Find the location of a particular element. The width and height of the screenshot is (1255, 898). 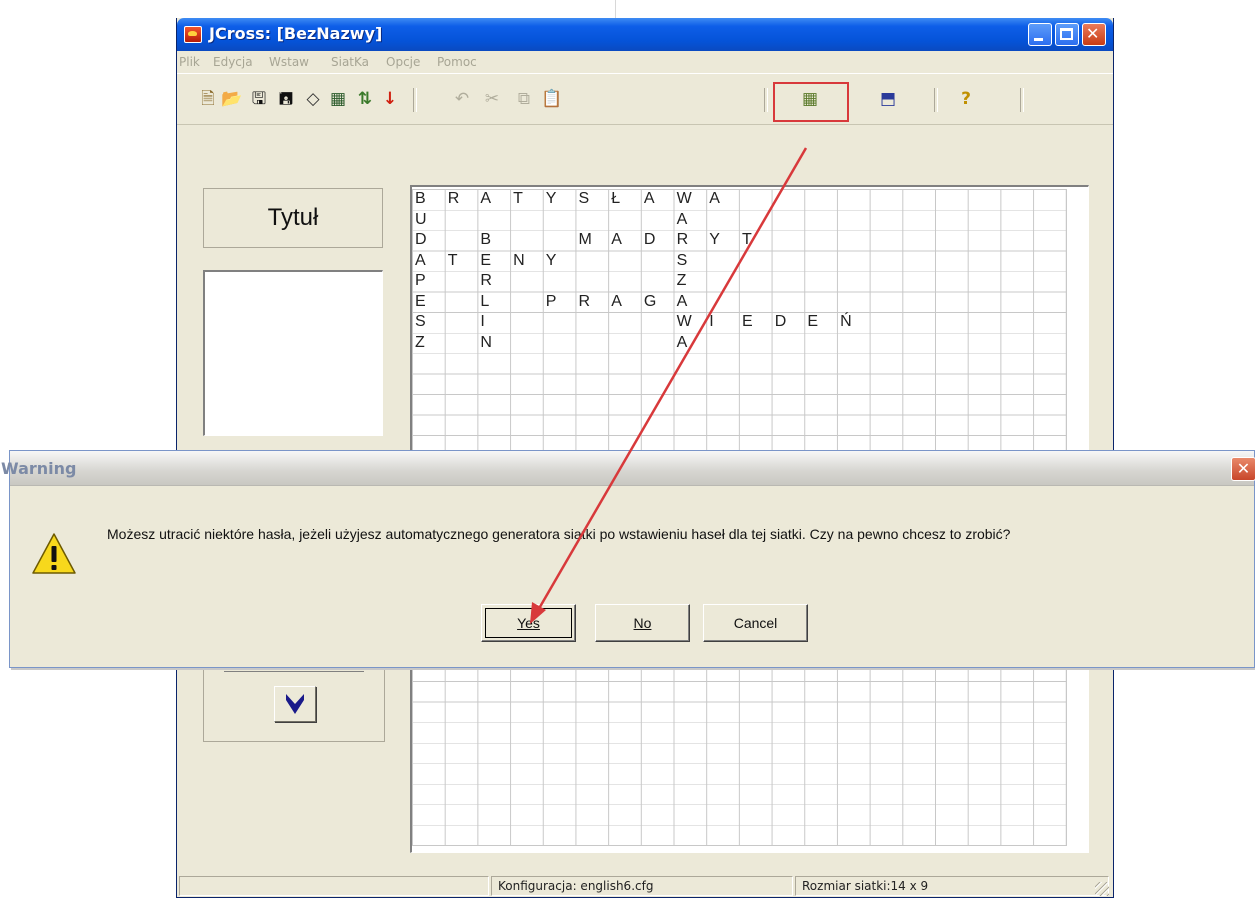

annotation-arrow is located at coordinates (669, 385).